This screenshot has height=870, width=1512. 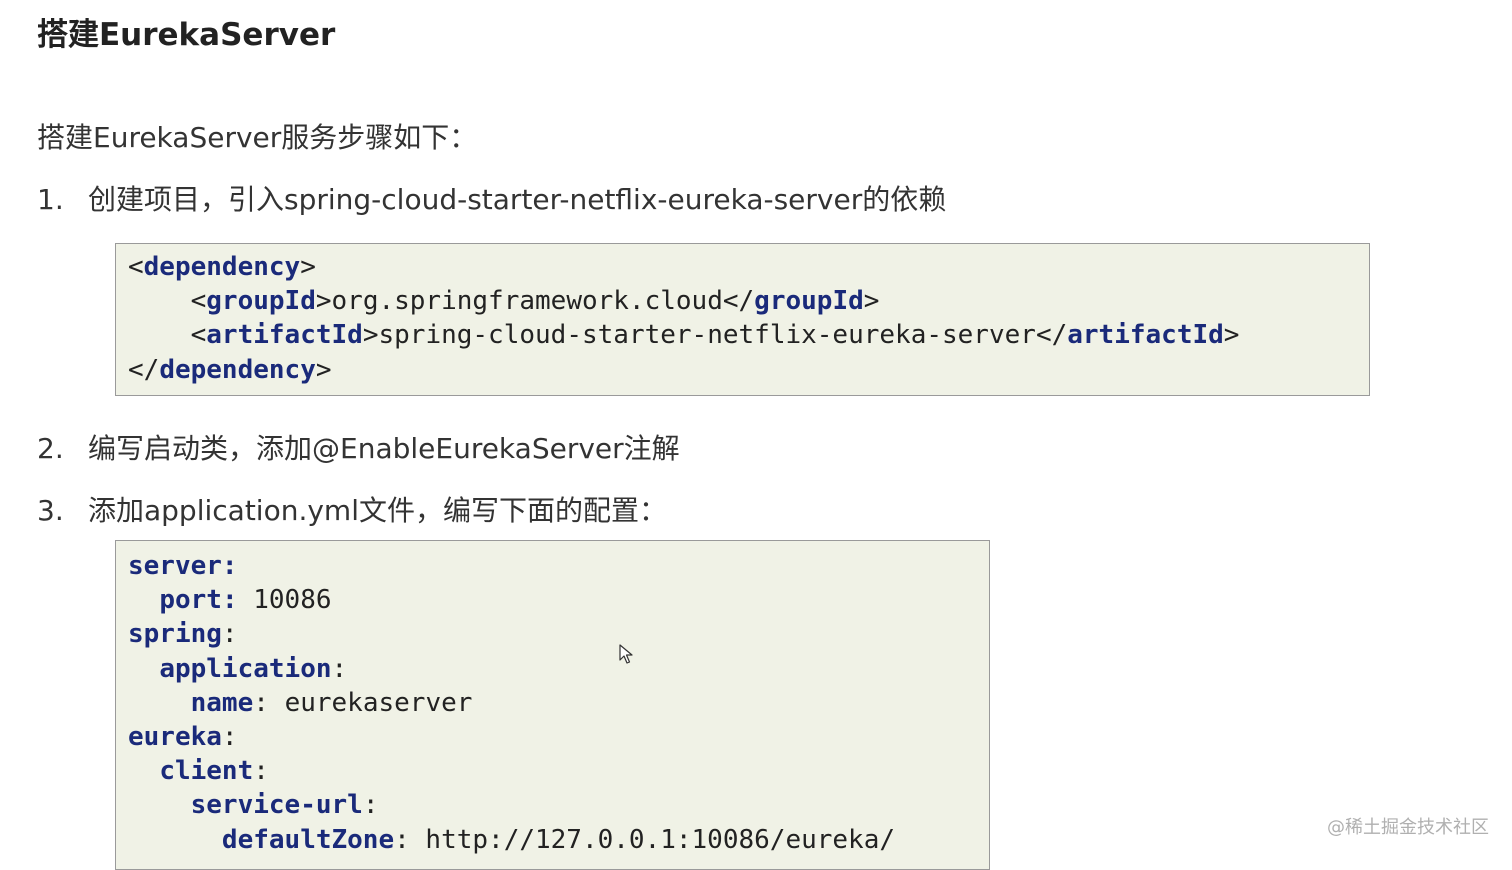 I want to click on yaml-value: http://127.0.0.1:10086/eureka/, so click(x=660, y=839).